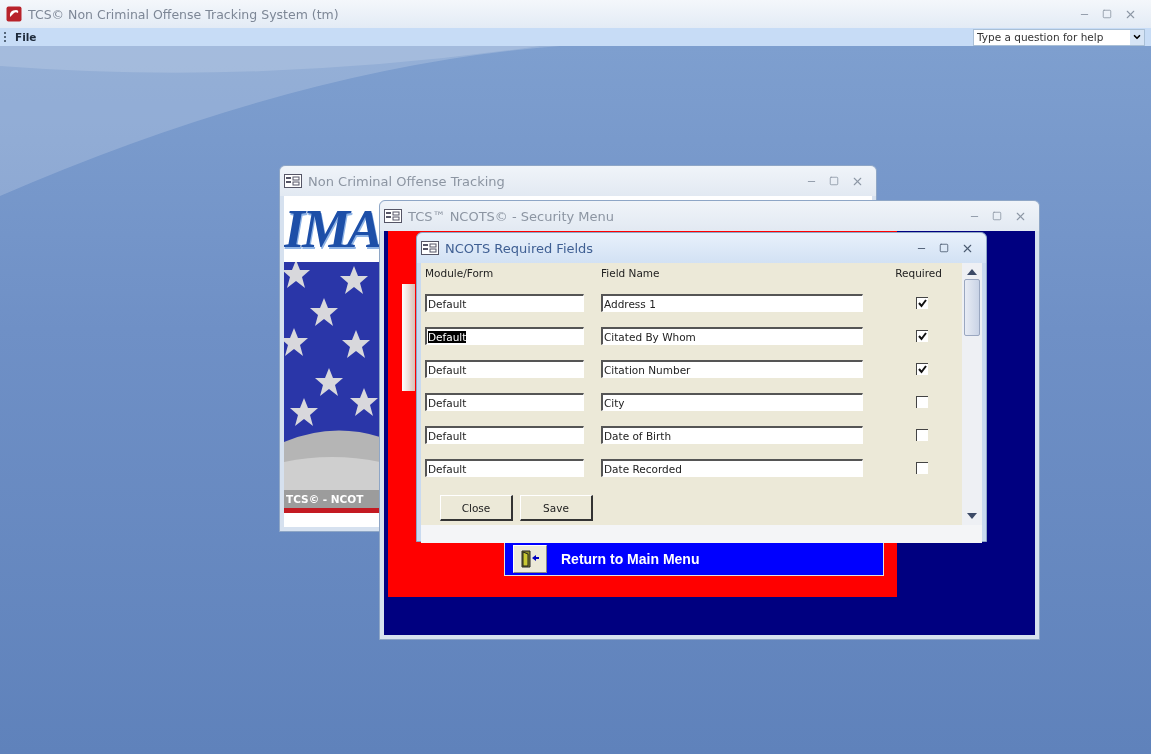 The width and height of the screenshot is (1151, 754). I want to click on column-heading: Field Name, so click(631, 273).